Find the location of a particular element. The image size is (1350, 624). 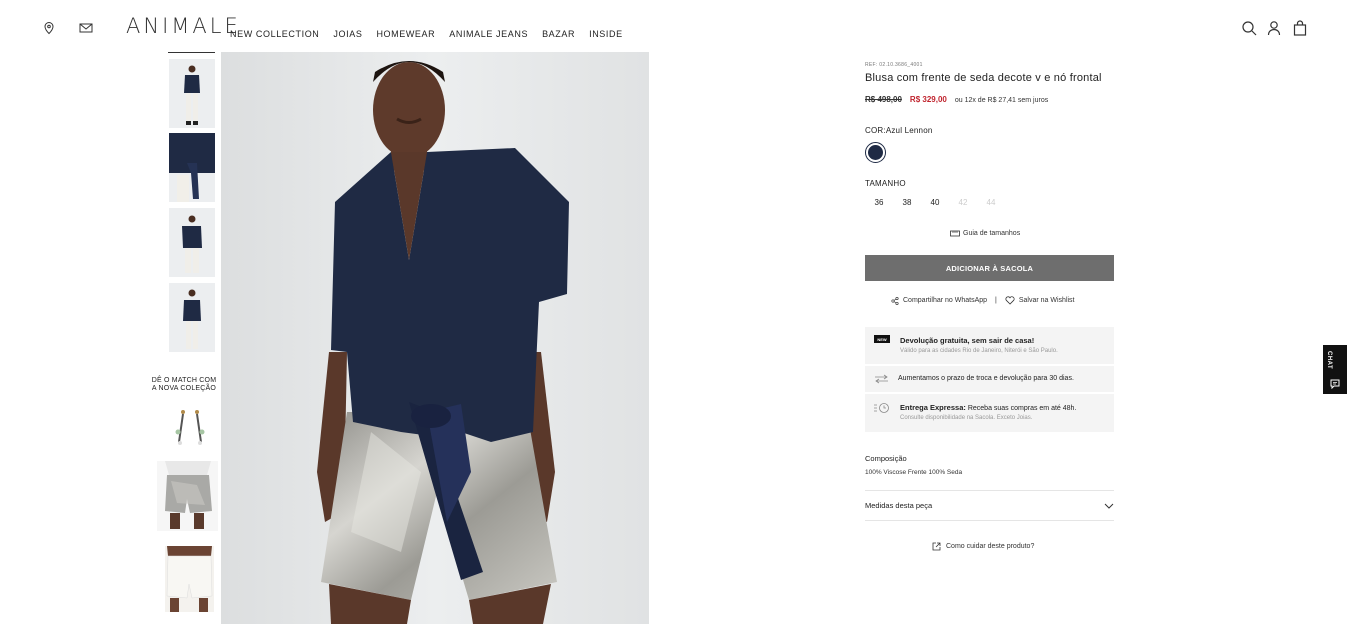

size-44: 44 is located at coordinates (991, 202).